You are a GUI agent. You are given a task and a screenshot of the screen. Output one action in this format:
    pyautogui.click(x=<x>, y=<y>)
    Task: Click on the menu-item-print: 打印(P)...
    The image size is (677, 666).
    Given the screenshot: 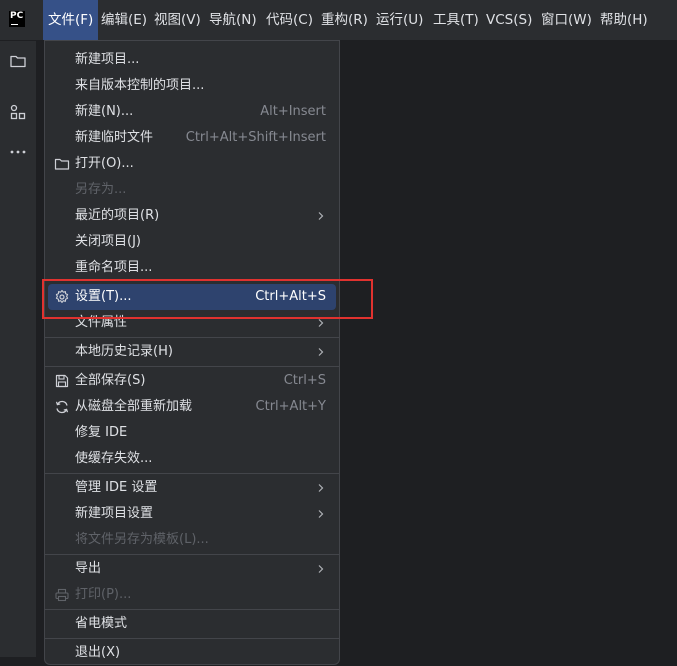 What is the action you would take?
    pyautogui.click(x=192, y=595)
    